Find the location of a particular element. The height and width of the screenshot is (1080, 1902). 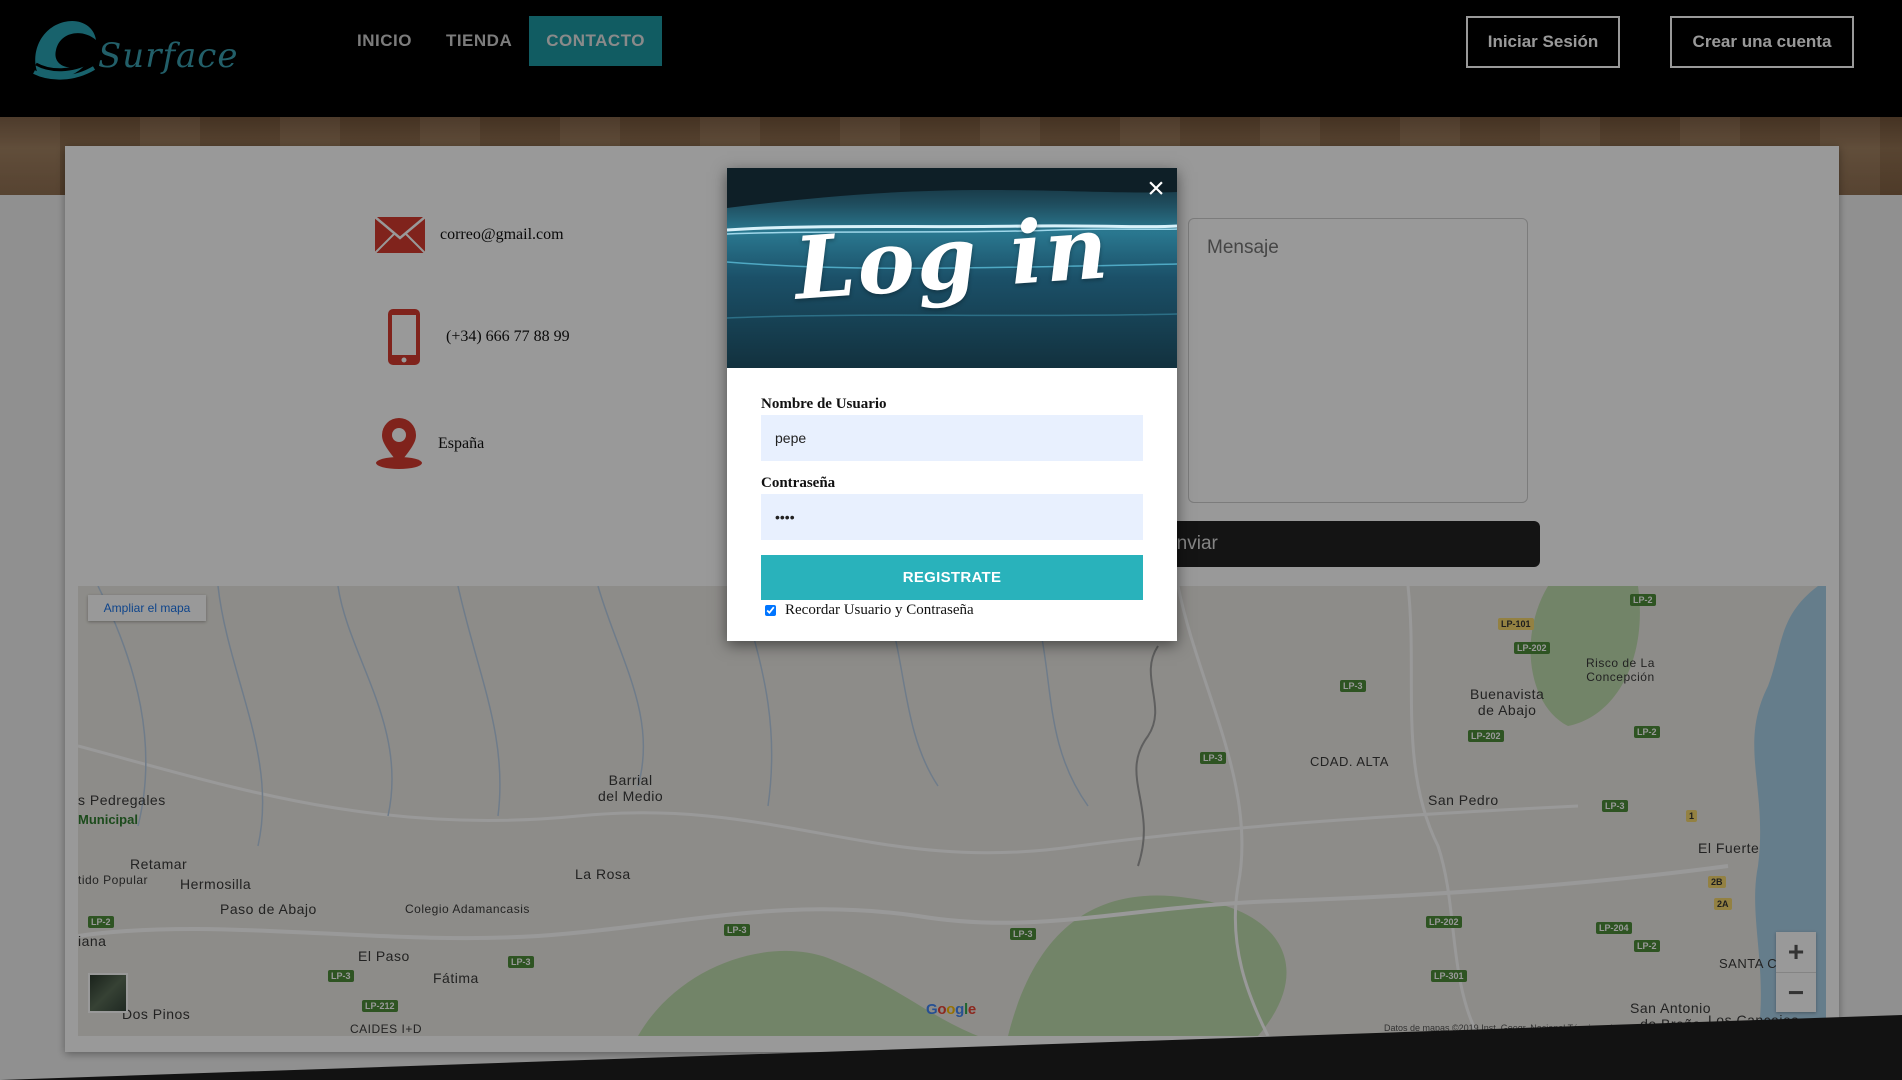

modal-banner: Log in × is located at coordinates (952, 268).